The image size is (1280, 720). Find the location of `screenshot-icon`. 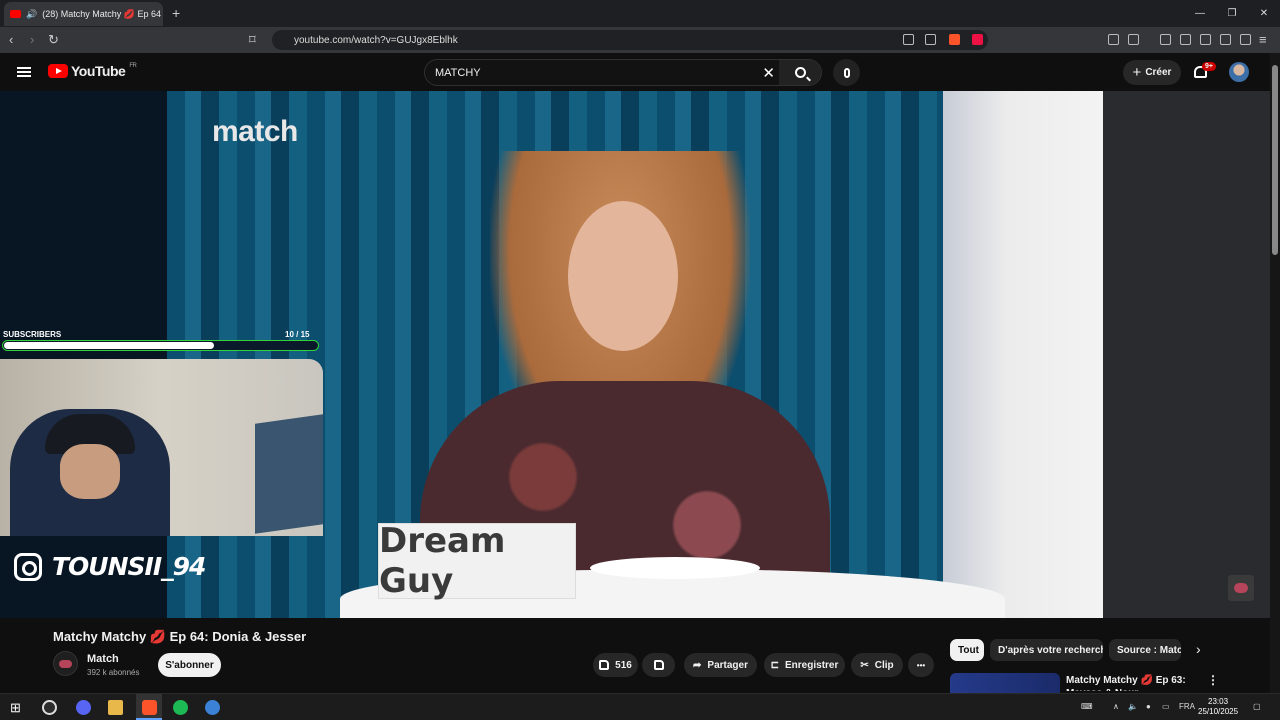

screenshot-icon is located at coordinates (1133, 39).